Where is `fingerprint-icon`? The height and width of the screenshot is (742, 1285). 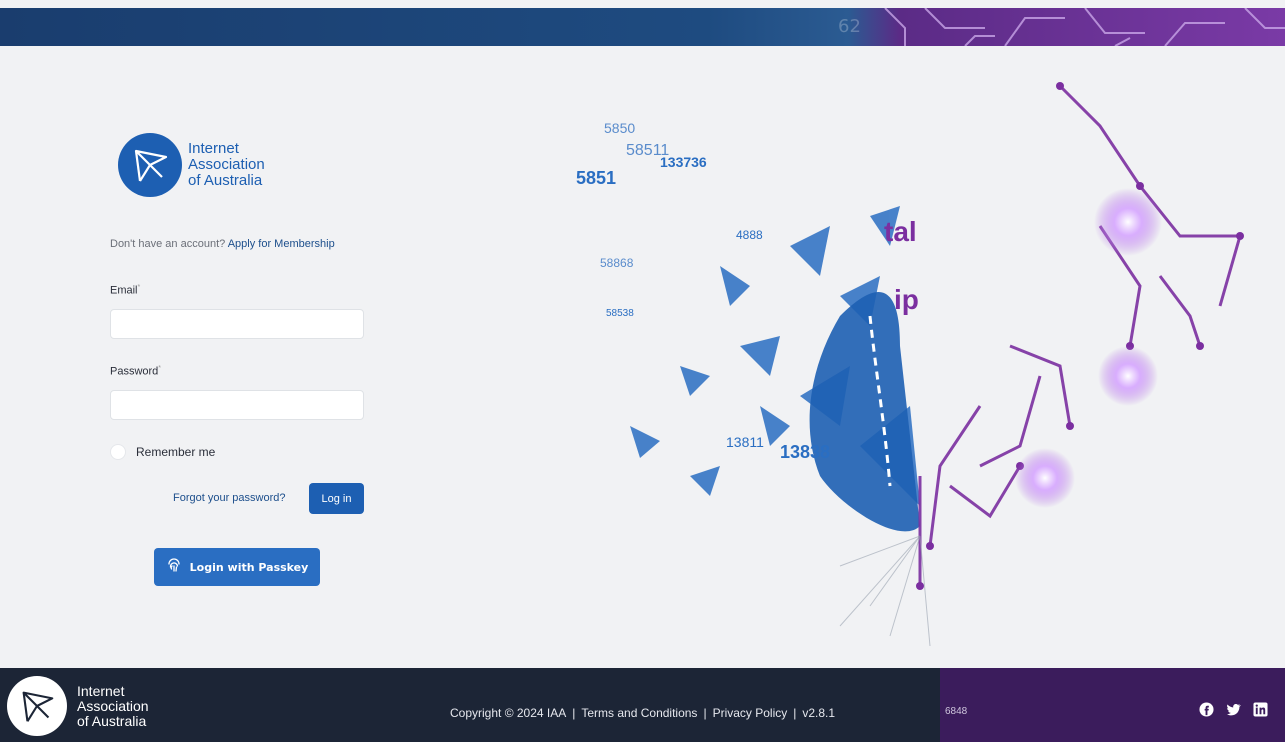
fingerprint-icon is located at coordinates (174, 567).